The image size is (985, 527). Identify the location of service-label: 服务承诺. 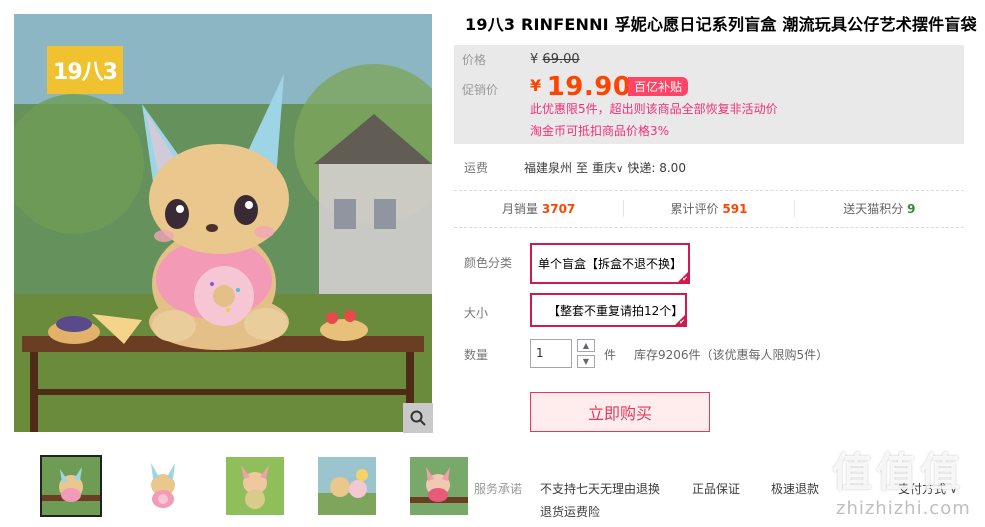
(498, 489).